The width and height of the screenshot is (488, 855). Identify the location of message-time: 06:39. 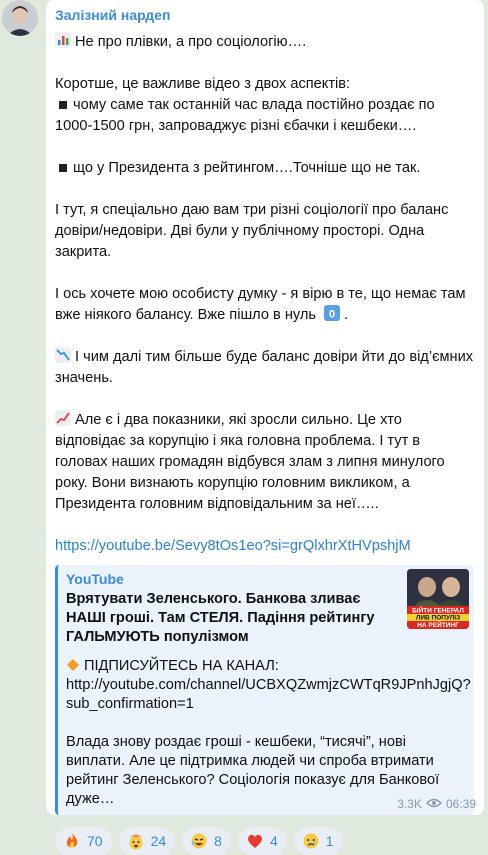
(460, 804).